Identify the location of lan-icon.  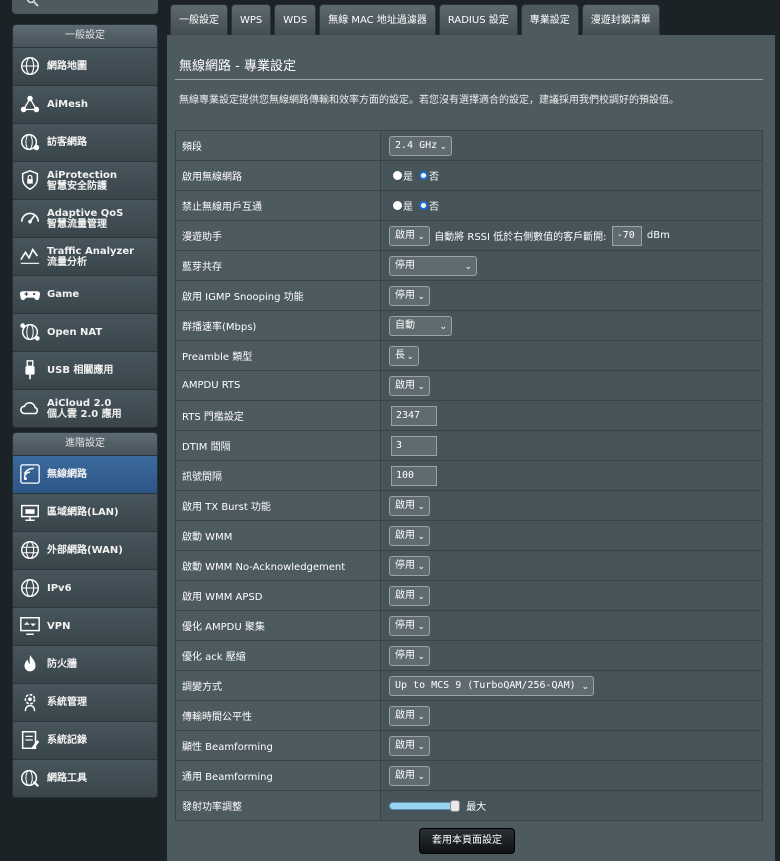
(31, 513).